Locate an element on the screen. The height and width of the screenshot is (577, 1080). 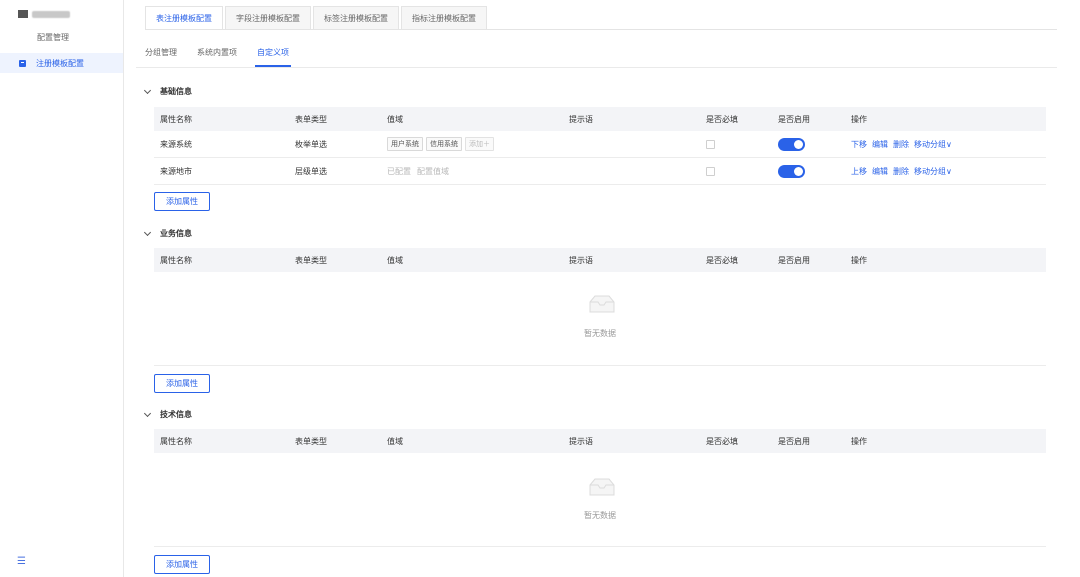
subtab-group-management: 分组管理 is located at coordinates (161, 57).